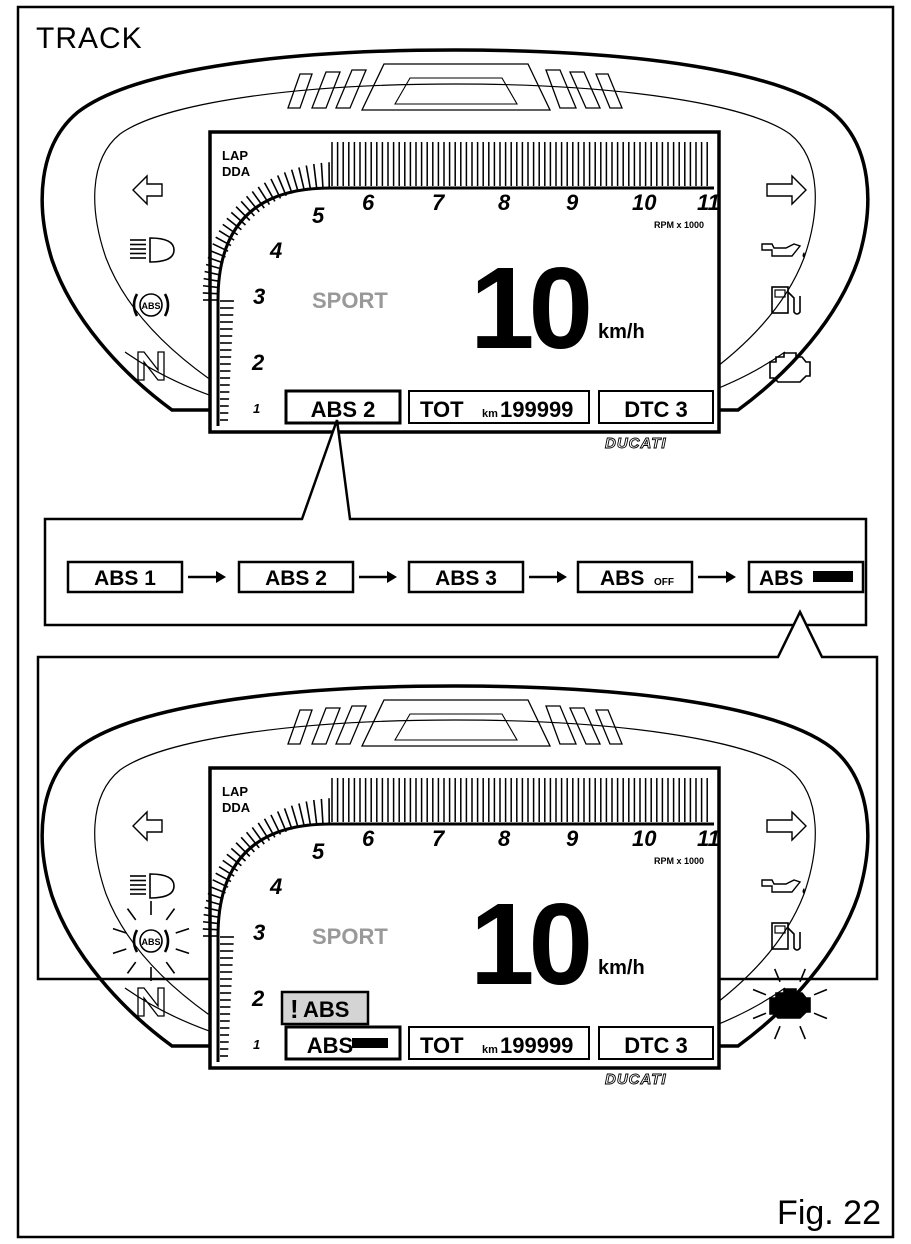  I want to click on abs-mode-label: ABS 2, so click(343, 409).